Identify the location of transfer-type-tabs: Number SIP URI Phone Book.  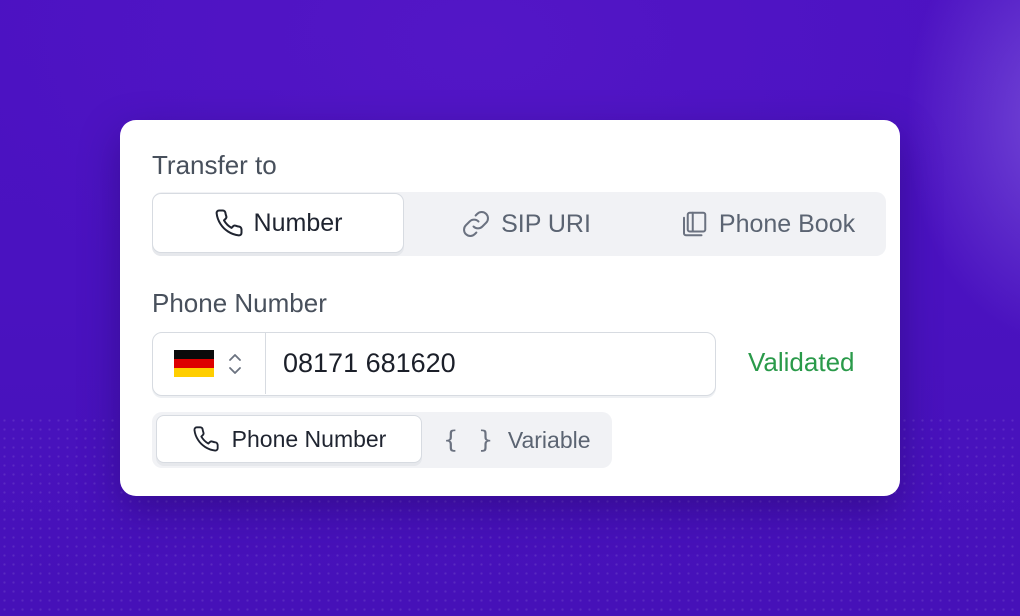
(519, 224).